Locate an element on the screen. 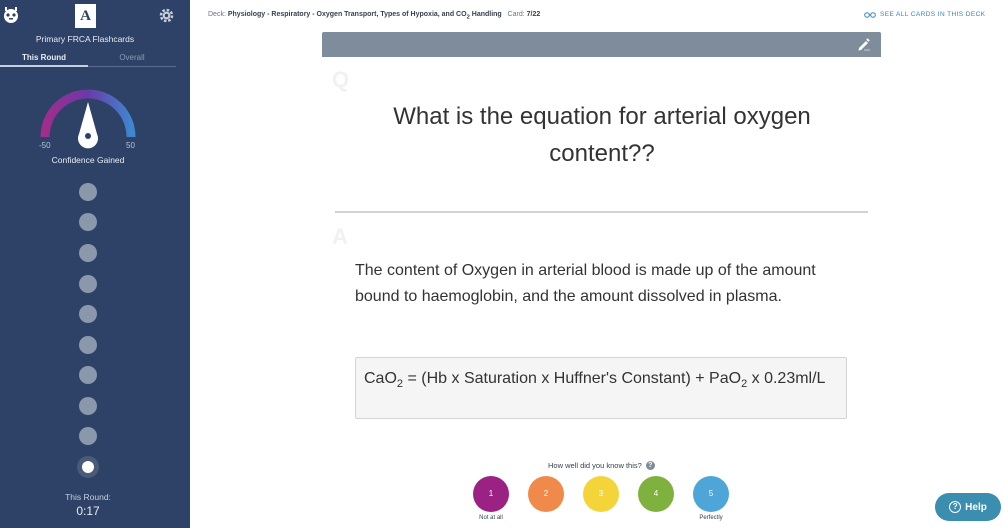 This screenshot has width=1005, height=528. rating-high-caption: Perfectly is located at coordinates (711, 518).